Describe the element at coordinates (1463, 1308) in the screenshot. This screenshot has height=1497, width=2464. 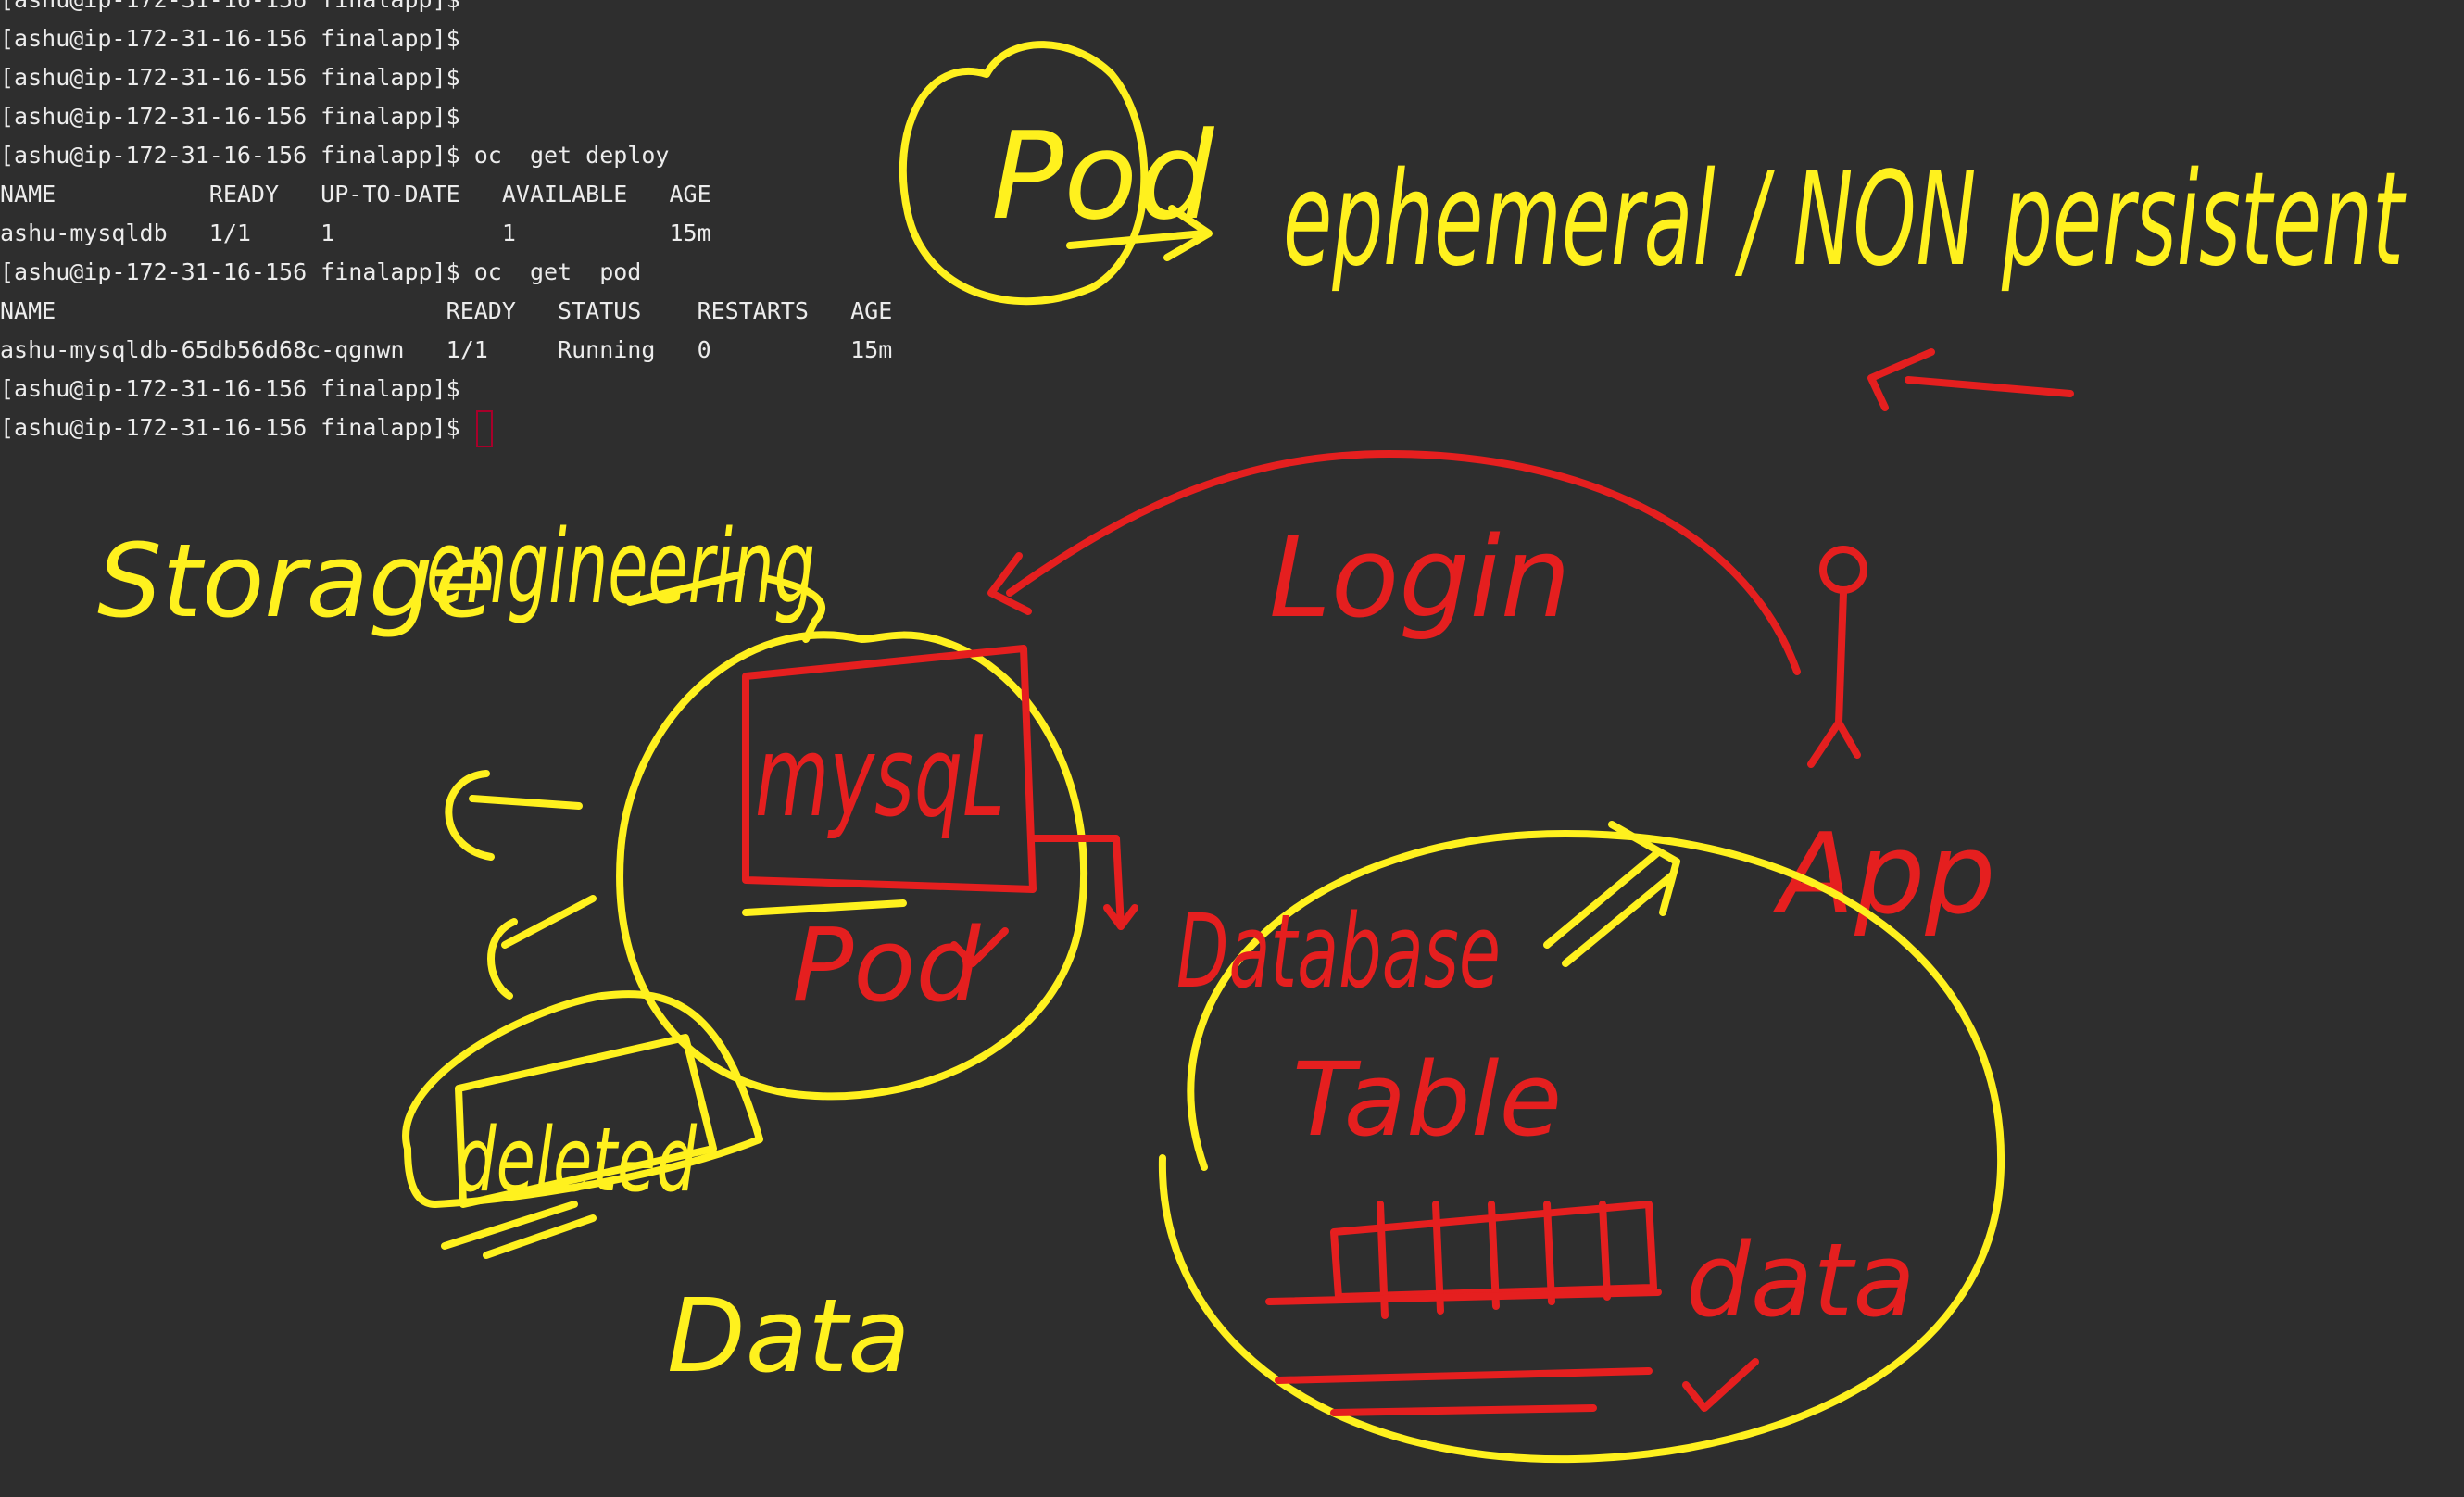
I see `table-grid` at that location.